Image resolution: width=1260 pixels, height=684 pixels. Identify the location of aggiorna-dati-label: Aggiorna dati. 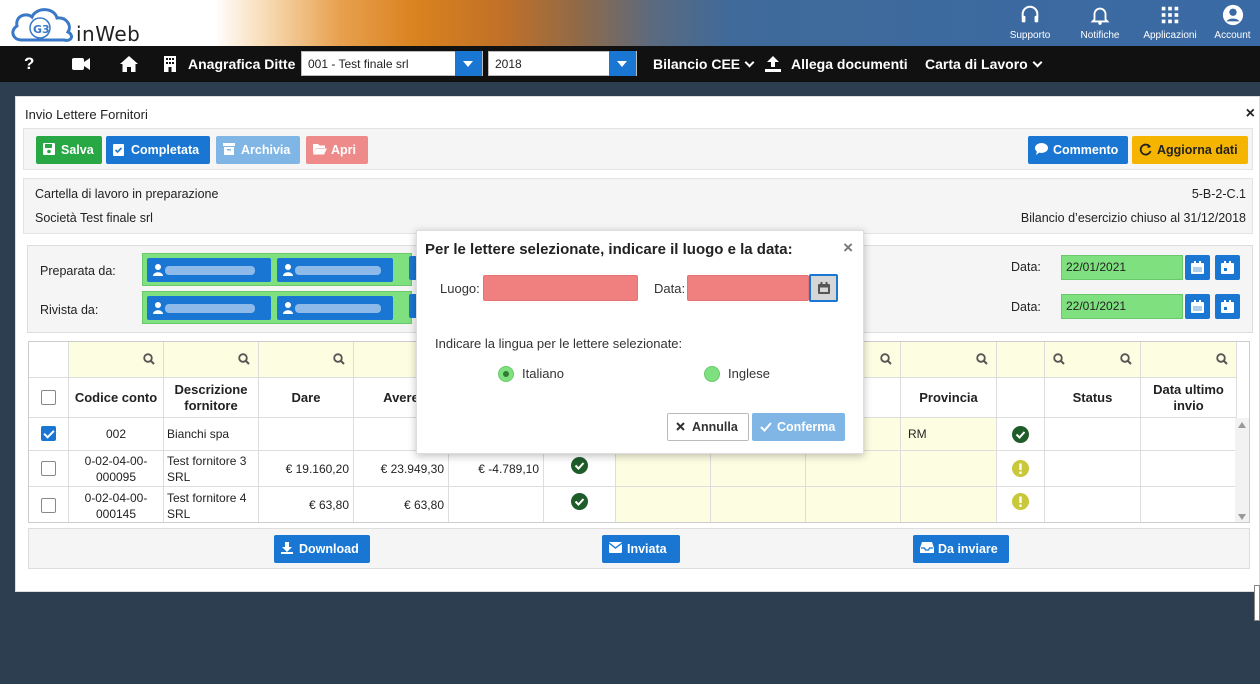
(1197, 150).